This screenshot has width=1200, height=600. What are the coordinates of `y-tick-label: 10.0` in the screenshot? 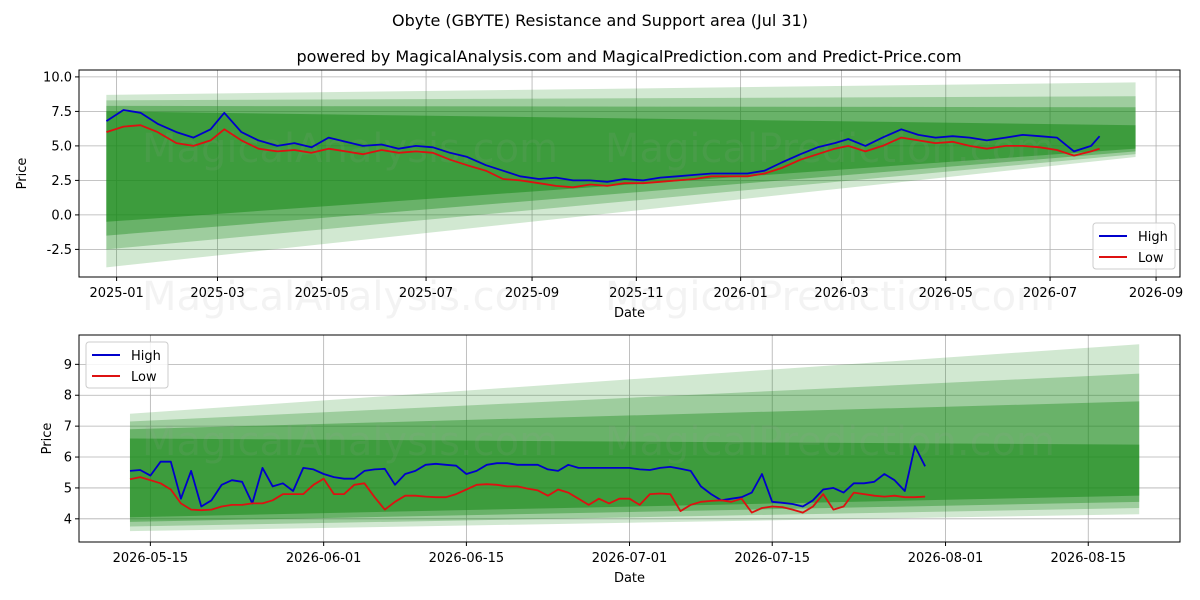 It's located at (57, 77).